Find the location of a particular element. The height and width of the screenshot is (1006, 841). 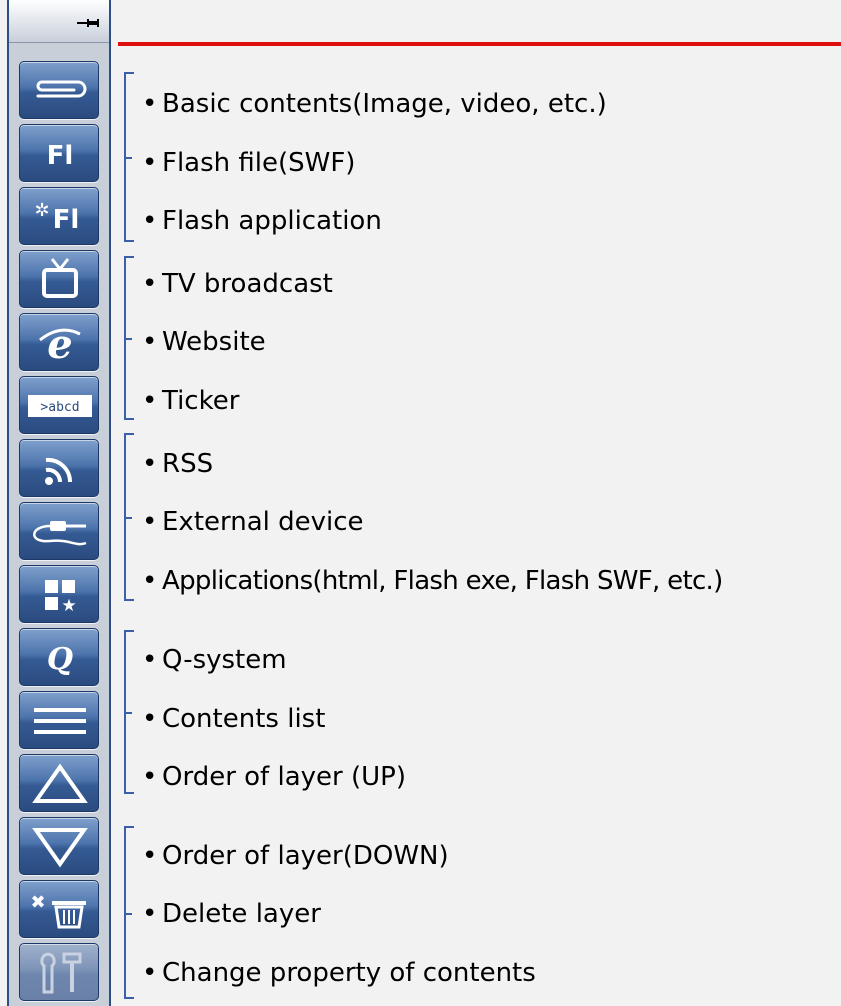

ticker-button: >abcd is located at coordinates (59, 405).